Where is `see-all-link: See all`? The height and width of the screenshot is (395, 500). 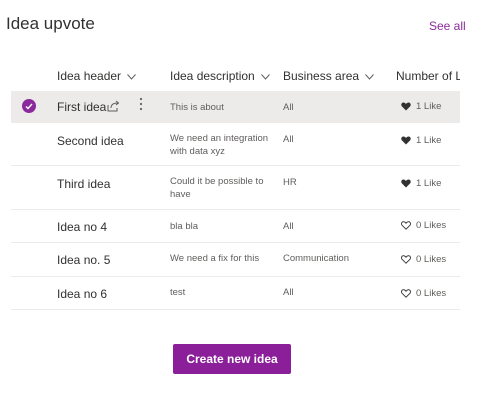 see-all-link: See all is located at coordinates (447, 26).